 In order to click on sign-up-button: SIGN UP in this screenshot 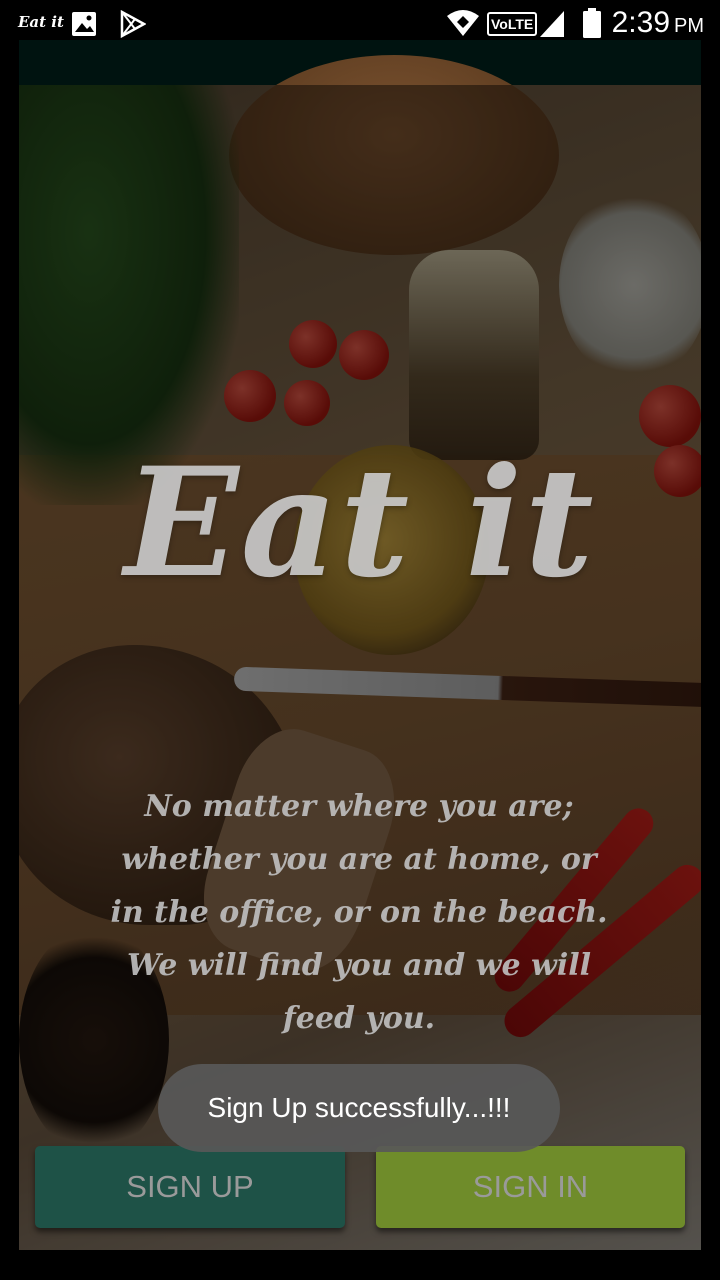, I will do `click(190, 1187)`.